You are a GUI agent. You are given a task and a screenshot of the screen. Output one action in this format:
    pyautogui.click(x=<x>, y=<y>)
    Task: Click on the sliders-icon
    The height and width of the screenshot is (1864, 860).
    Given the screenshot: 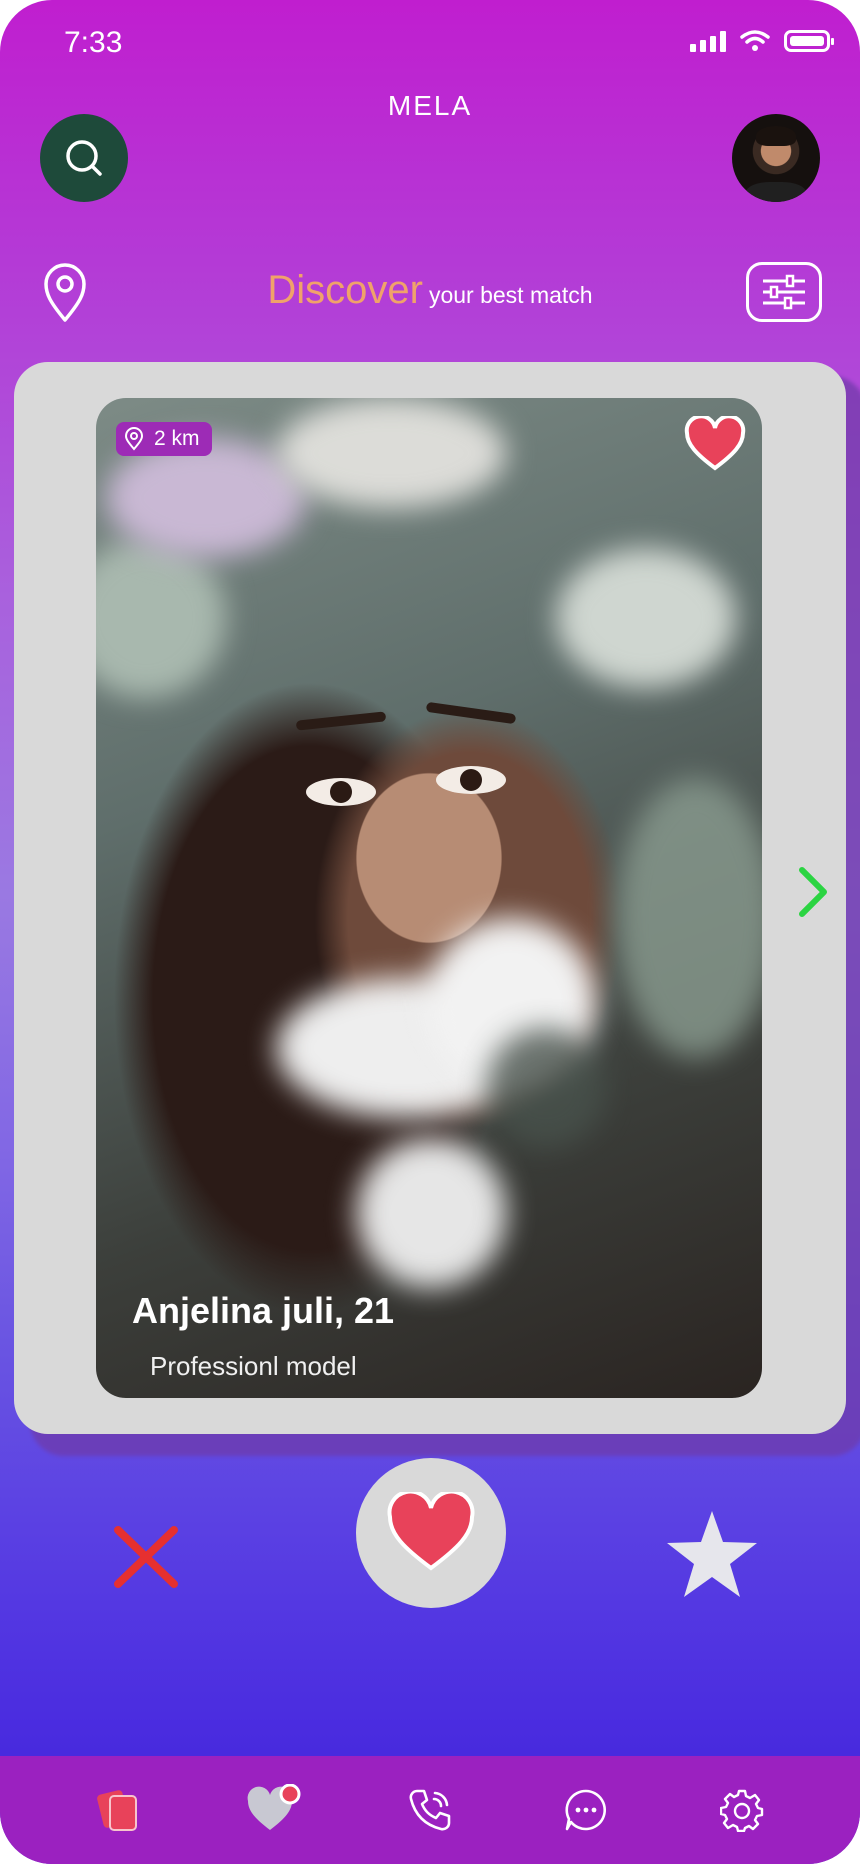 What is the action you would take?
    pyautogui.click(x=784, y=292)
    